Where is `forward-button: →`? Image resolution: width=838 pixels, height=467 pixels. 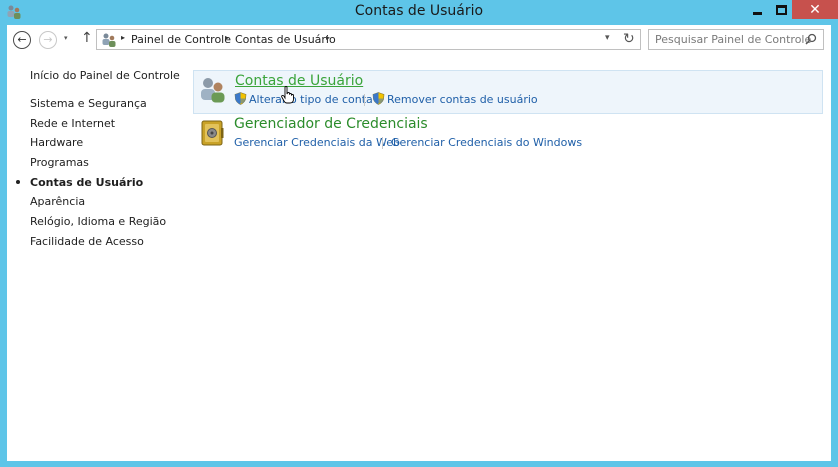
forward-button: → is located at coordinates (48, 40).